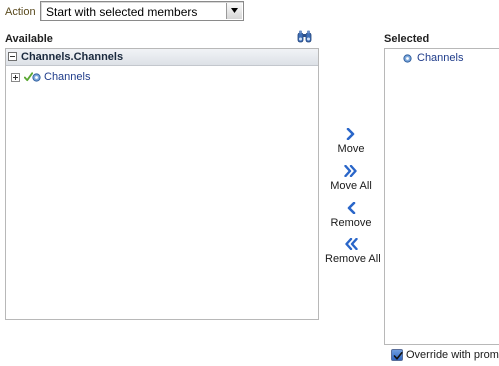 Image resolution: width=499 pixels, height=366 pixels. What do you see at coordinates (351, 223) in the screenshot?
I see `remove-label: Remove` at bounding box center [351, 223].